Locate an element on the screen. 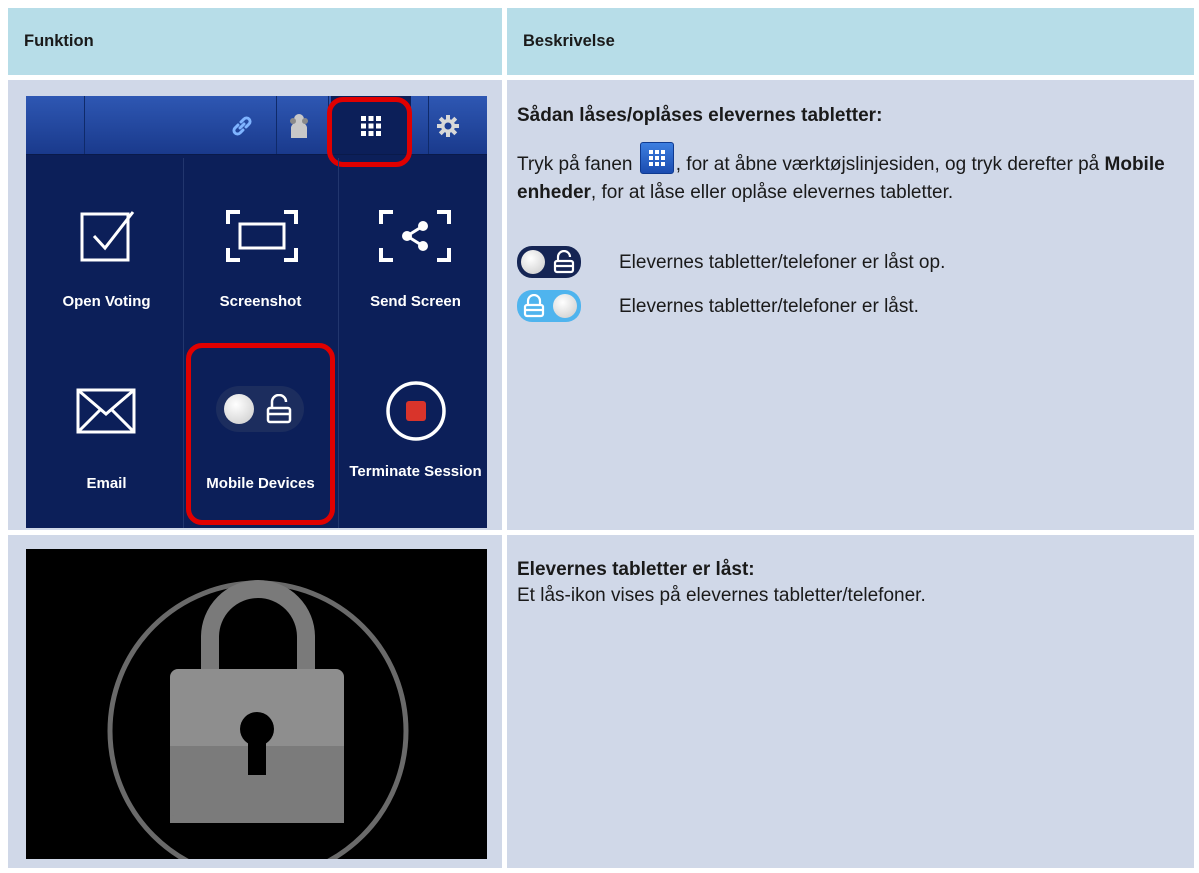 Image resolution: width=1199 pixels, height=873 pixels. tile-email-label: Email is located at coordinates (106, 483).